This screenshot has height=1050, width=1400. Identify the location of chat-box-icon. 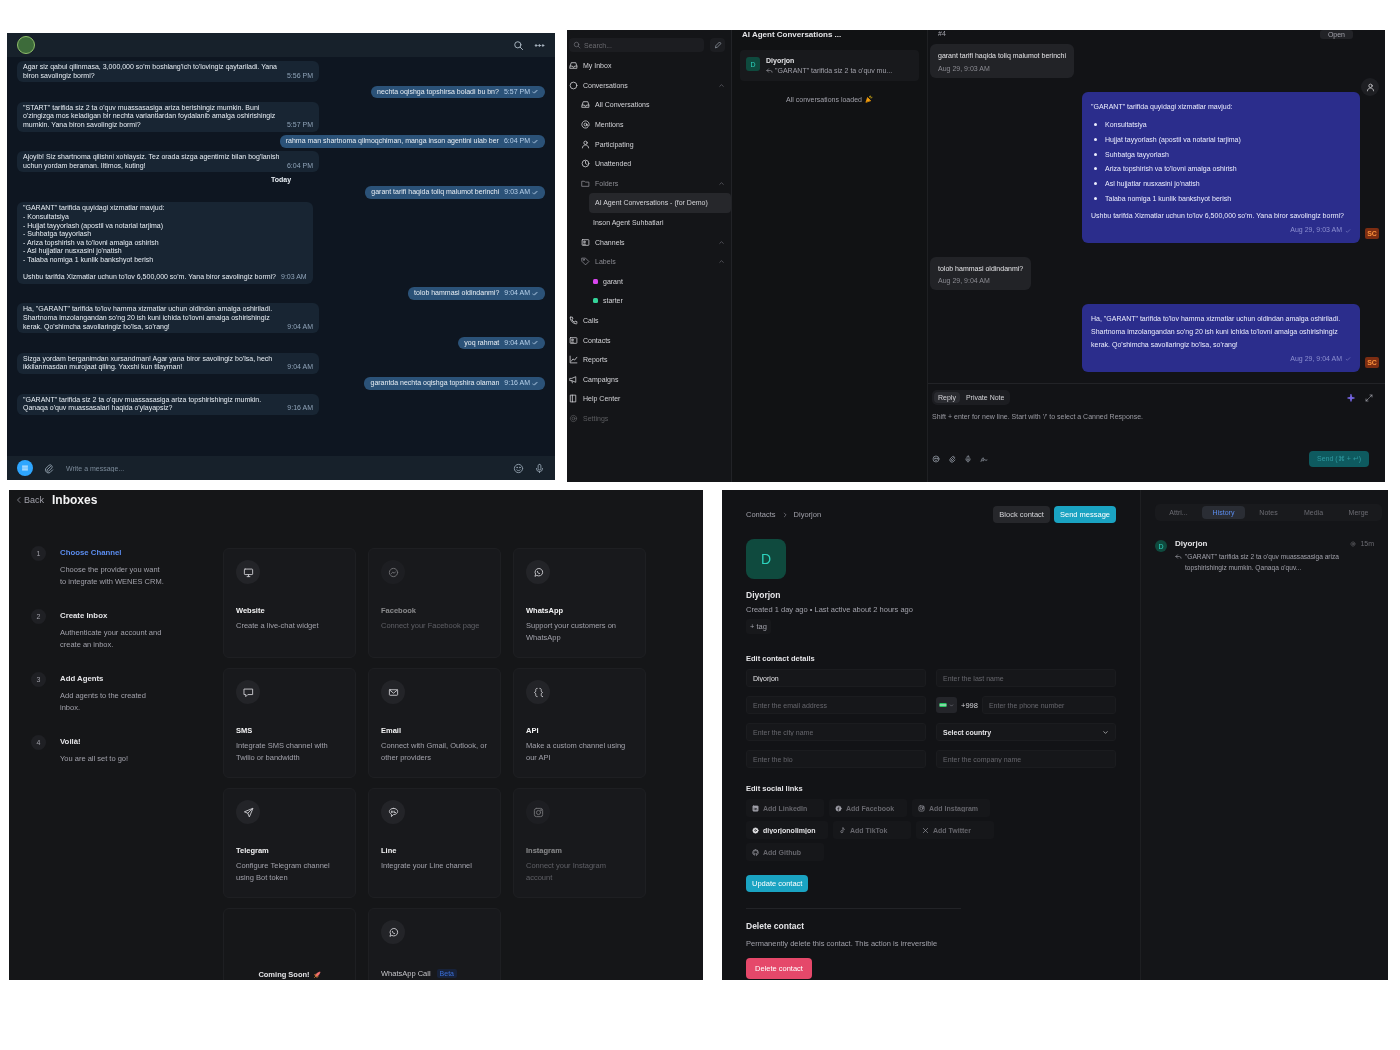
(248, 692).